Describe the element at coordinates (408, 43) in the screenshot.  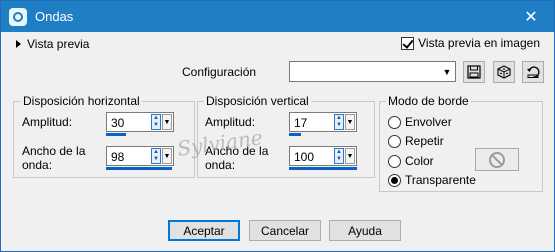
I see `checkbox-box` at that location.